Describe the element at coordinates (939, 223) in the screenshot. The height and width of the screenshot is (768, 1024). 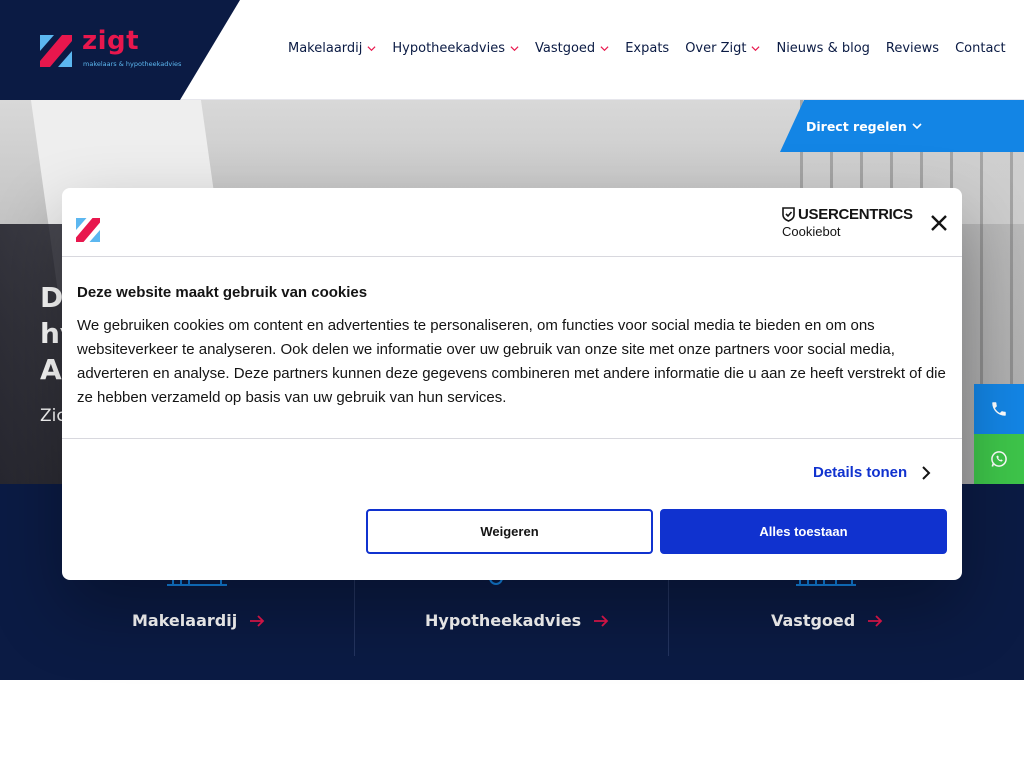
I see `close-icon` at that location.